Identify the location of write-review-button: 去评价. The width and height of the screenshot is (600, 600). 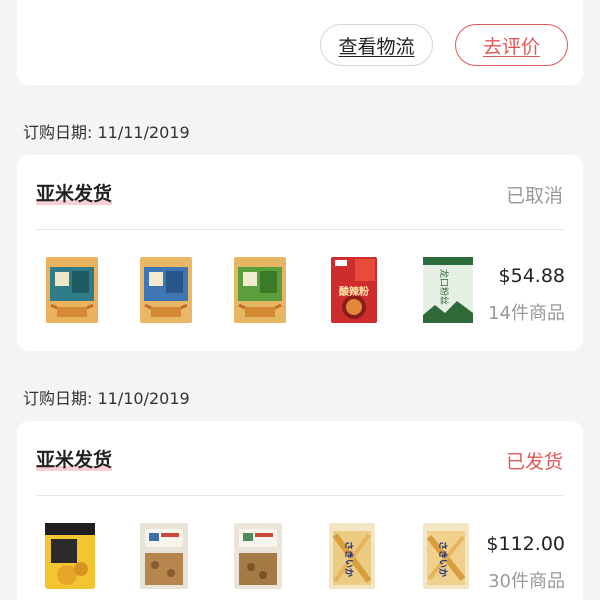
(511, 45).